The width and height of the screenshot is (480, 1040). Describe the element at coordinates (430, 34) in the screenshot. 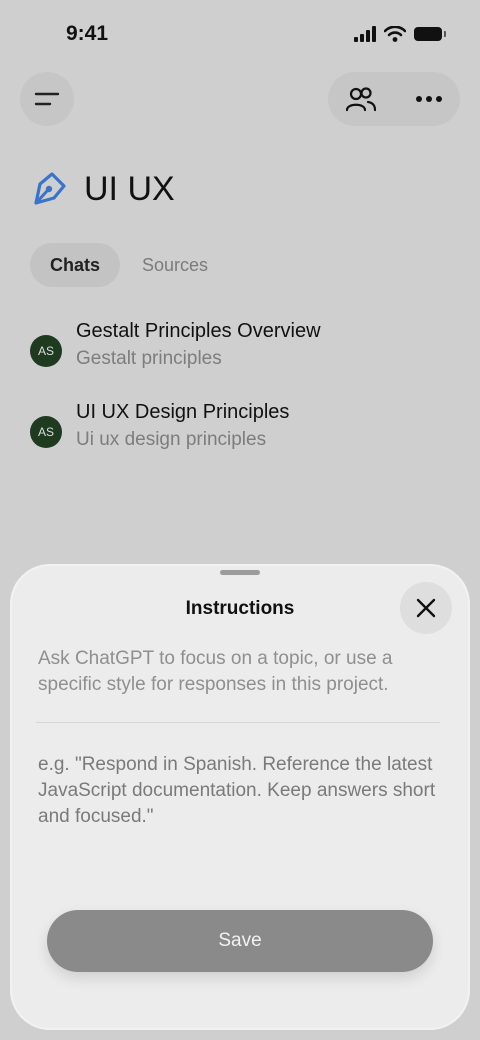

I see `battery-icon` at that location.